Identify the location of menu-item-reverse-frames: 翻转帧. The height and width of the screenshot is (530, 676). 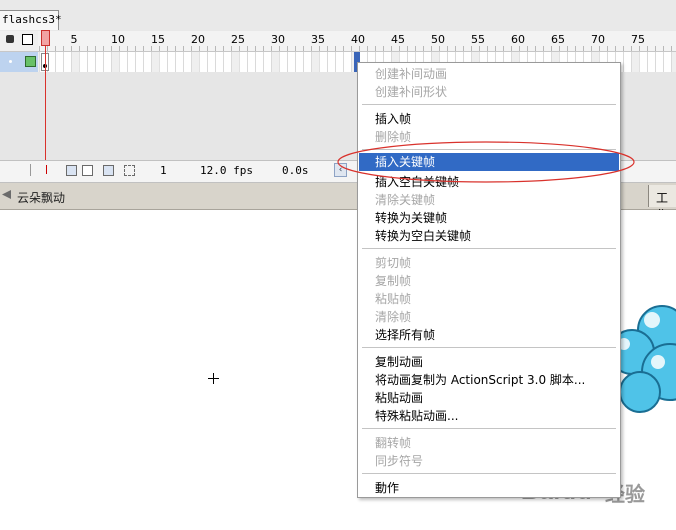
(393, 443).